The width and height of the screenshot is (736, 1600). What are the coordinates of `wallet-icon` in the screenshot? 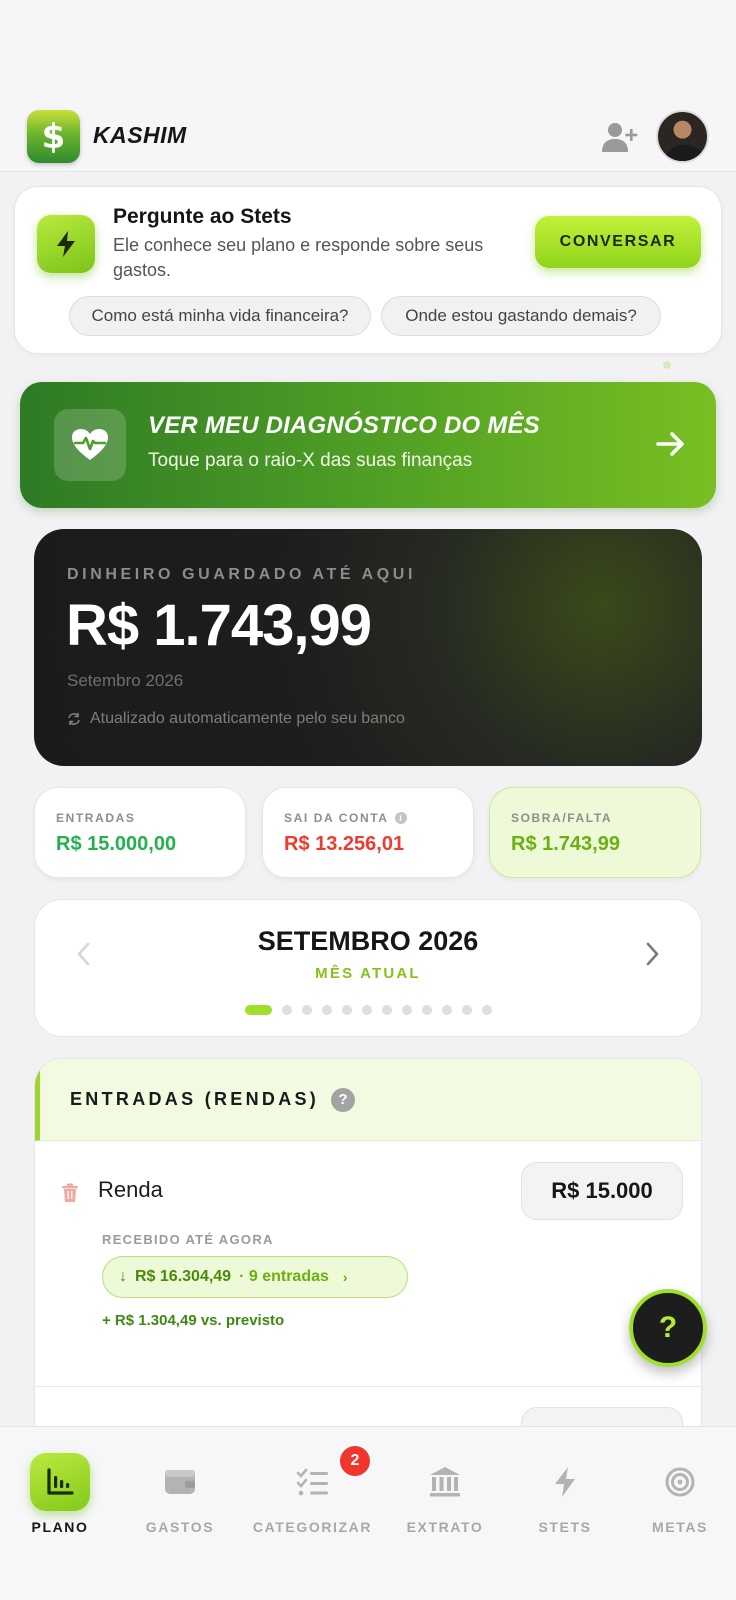 It's located at (180, 1482).